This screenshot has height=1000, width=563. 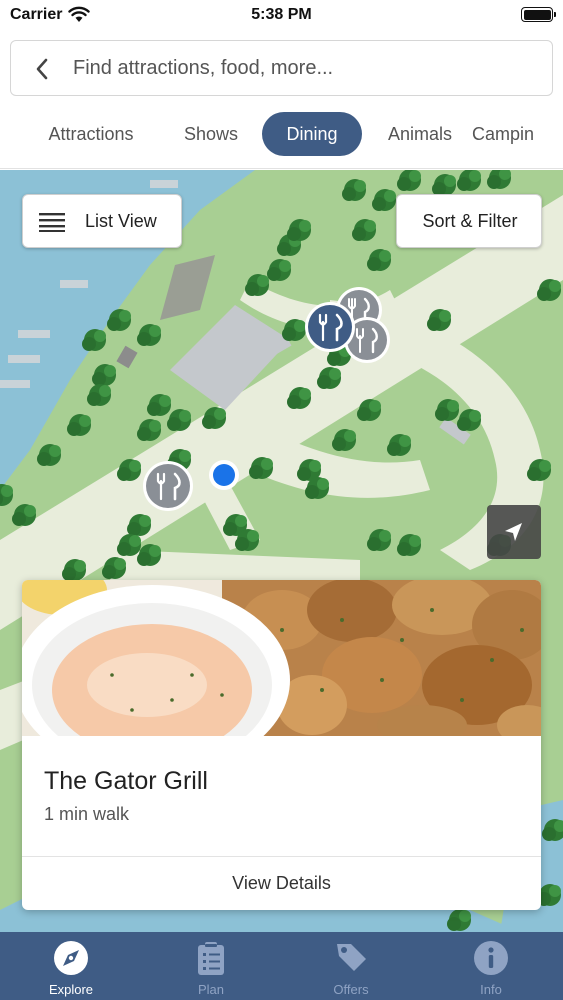 What do you see at coordinates (43, 69) in the screenshot?
I see `back-chevron-icon` at bounding box center [43, 69].